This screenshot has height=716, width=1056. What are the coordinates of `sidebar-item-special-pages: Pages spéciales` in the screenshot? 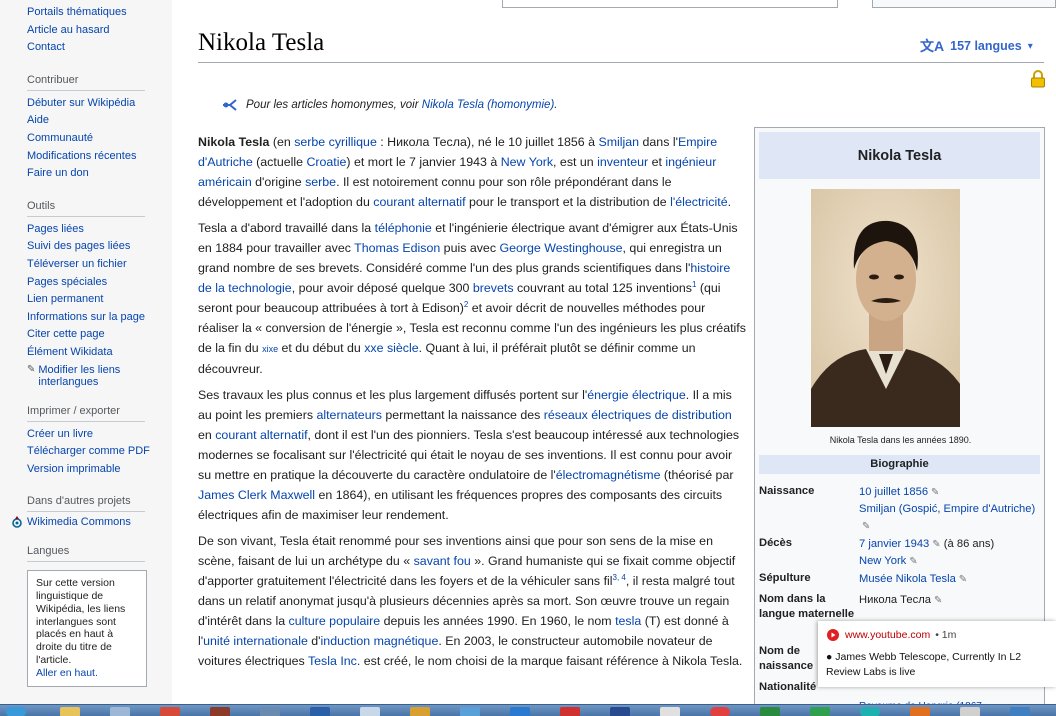 It's located at (99, 283).